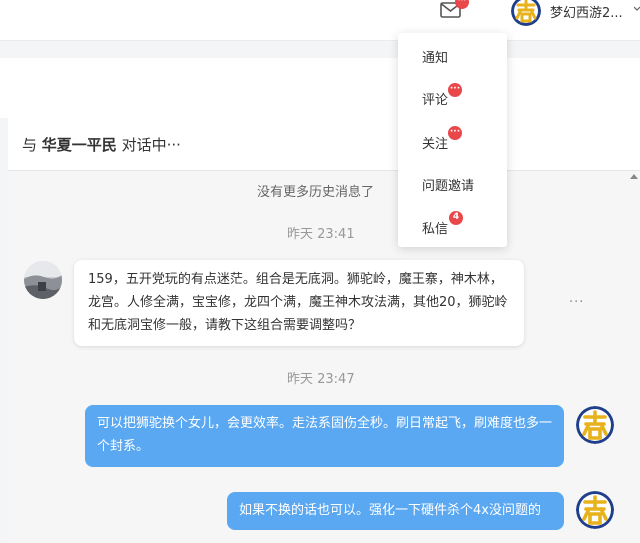 This screenshot has width=640, height=543. I want to click on title-suffix: 对话中···, so click(151, 145).